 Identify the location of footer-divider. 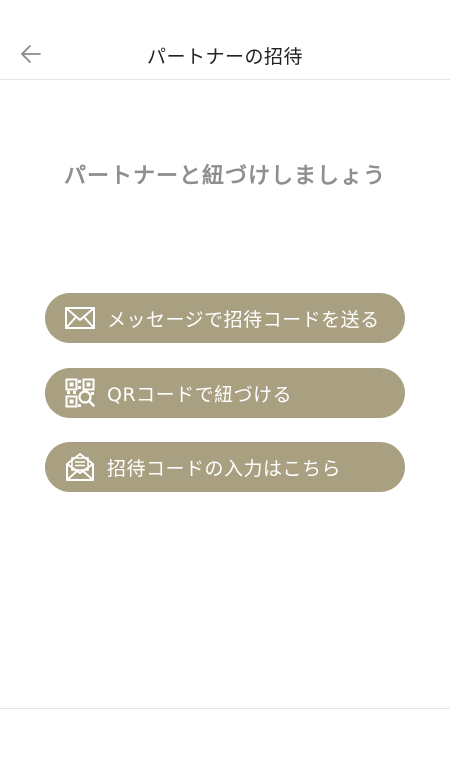
(225, 708).